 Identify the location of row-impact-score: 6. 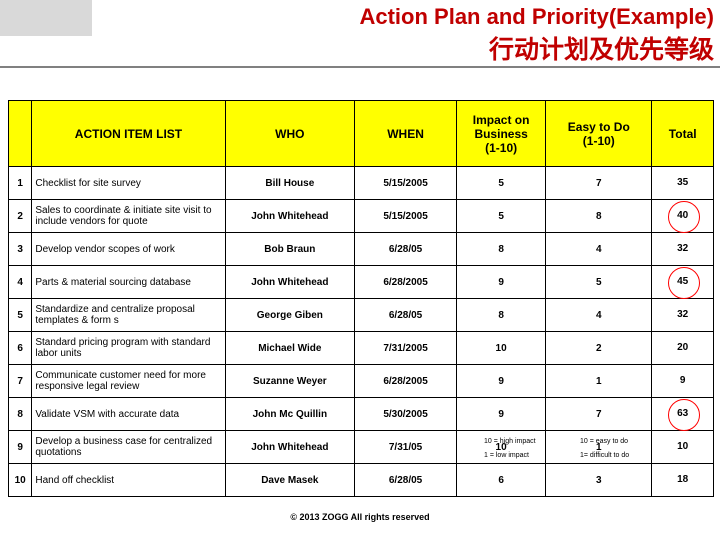
(501, 480).